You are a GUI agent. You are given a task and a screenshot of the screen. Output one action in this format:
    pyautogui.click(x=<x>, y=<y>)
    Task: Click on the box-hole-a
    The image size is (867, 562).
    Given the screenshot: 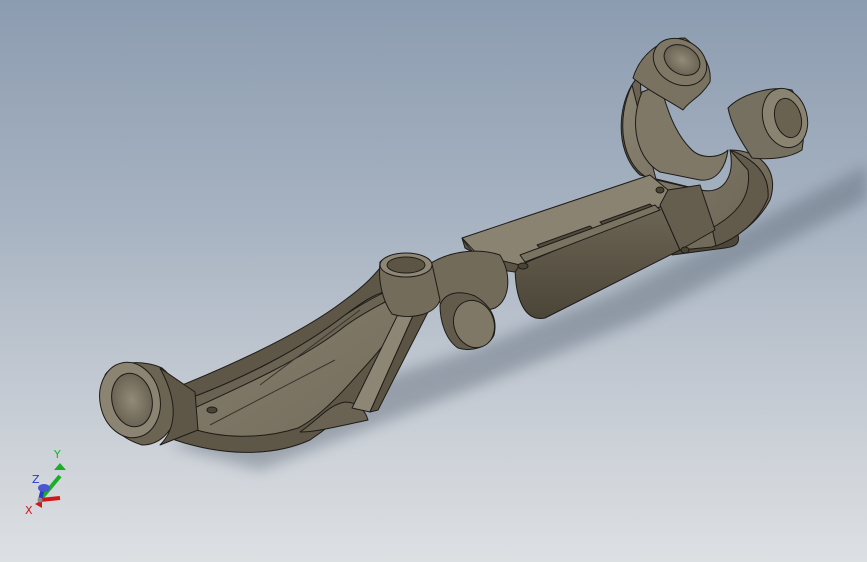 What is the action you would take?
    pyautogui.click(x=523, y=266)
    